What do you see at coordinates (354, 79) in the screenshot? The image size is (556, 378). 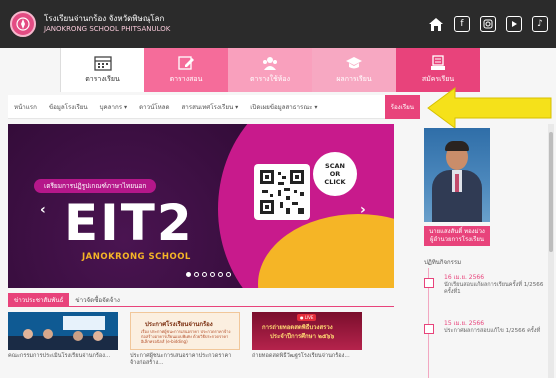 I see `tile-label: ผลการเรียน` at bounding box center [354, 79].